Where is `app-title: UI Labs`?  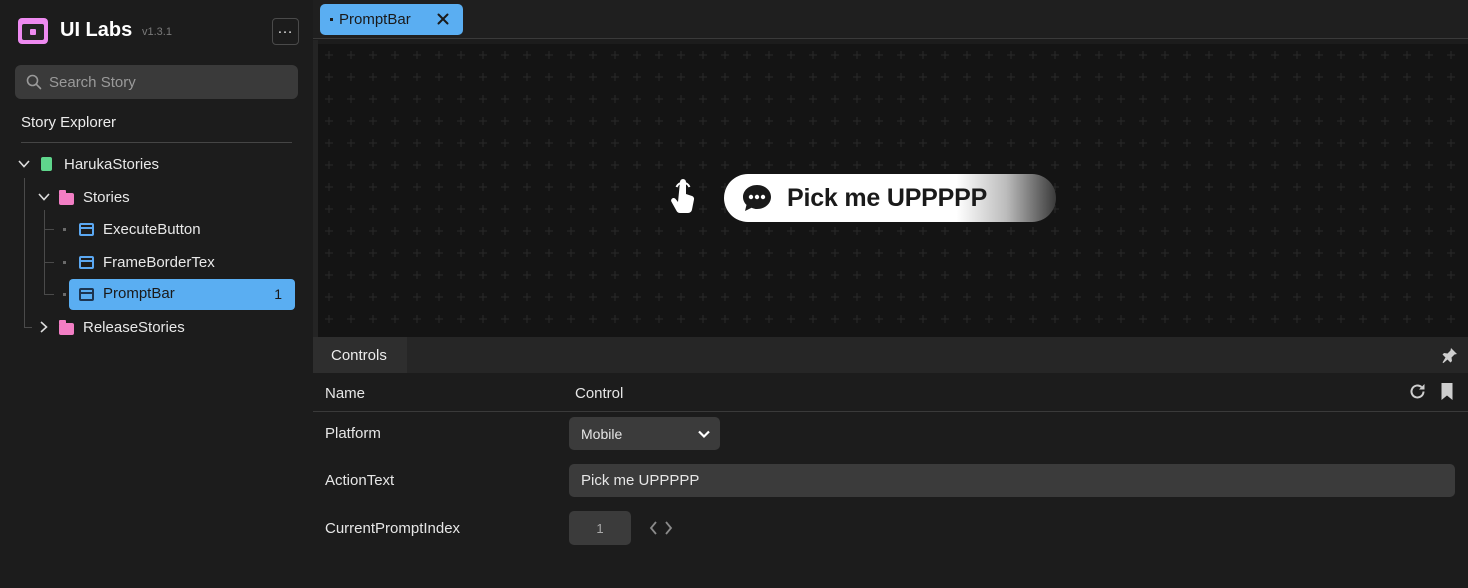
app-title: UI Labs is located at coordinates (96, 30).